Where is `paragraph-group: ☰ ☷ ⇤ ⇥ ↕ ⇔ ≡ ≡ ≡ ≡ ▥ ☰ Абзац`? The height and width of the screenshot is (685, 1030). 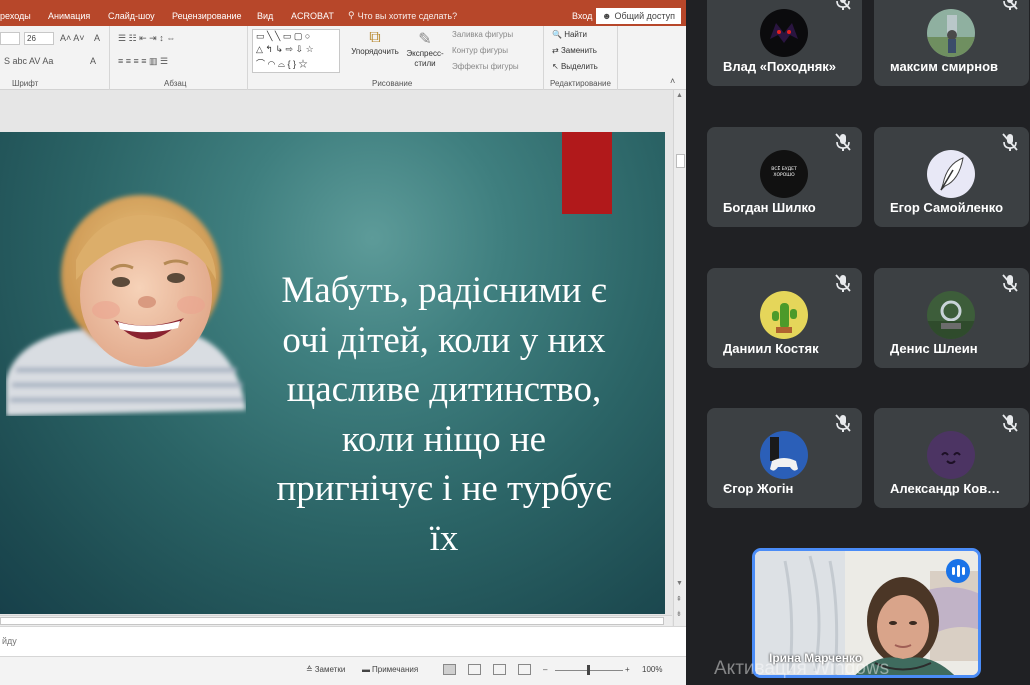 paragraph-group: ☰ ☷ ⇤ ⇥ ↕ ⇔ ≡ ≡ ≡ ≡ ▥ ☰ Абзац is located at coordinates (179, 58).